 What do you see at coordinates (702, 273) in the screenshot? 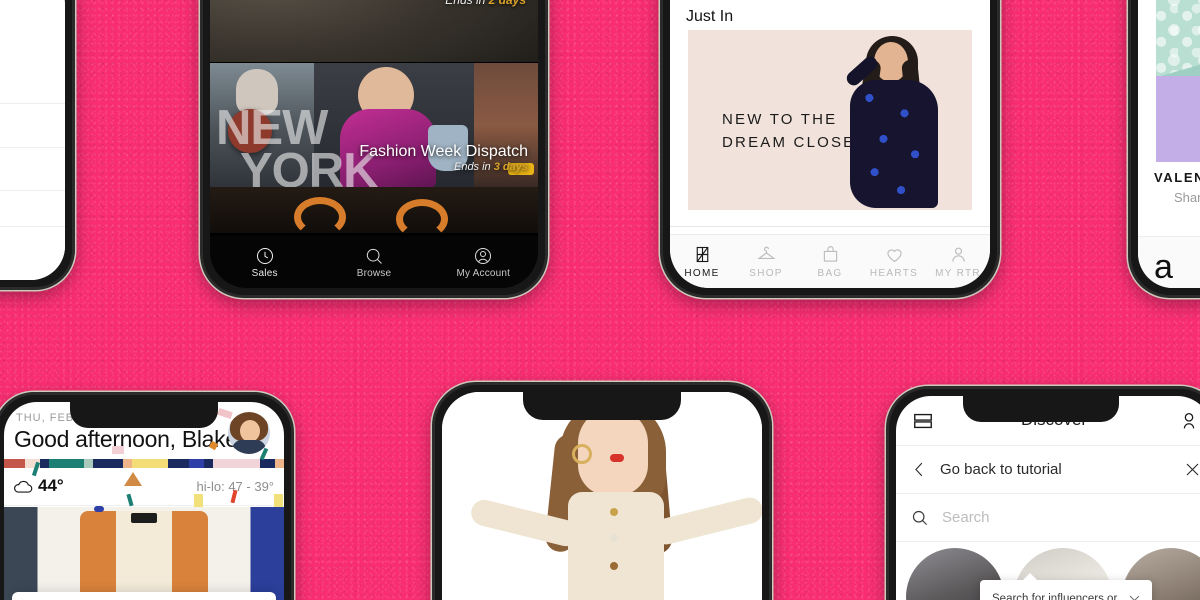
I see `nav-label: HOME` at bounding box center [702, 273].